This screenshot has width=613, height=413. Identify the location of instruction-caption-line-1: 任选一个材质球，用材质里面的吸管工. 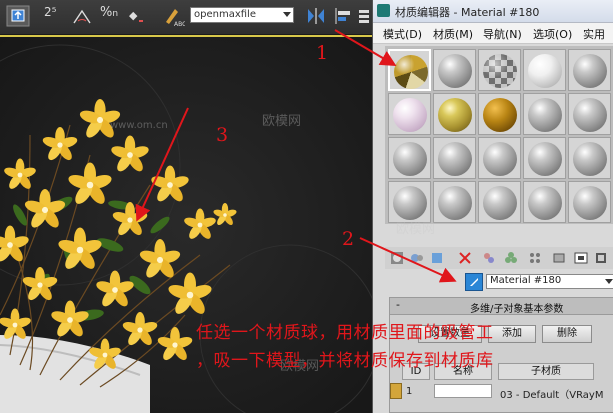
(345, 333).